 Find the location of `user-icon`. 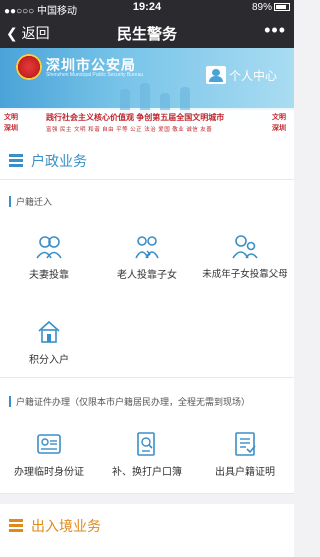

user-icon is located at coordinates (216, 75).